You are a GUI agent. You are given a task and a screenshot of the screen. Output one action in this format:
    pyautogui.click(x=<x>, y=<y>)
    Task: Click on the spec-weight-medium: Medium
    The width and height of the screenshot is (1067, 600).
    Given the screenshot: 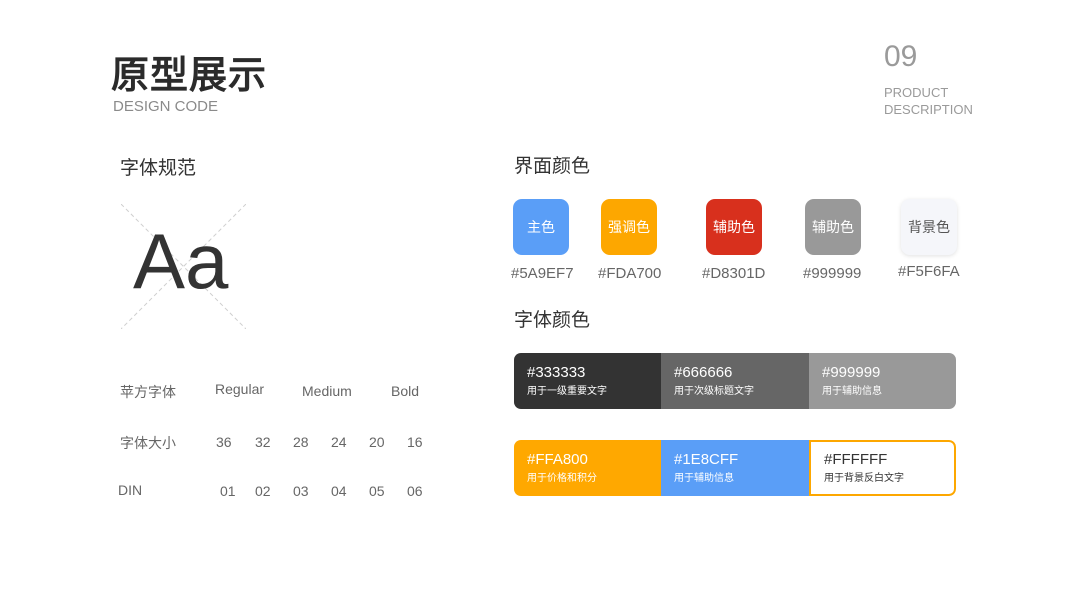 What is the action you would take?
    pyautogui.click(x=327, y=391)
    